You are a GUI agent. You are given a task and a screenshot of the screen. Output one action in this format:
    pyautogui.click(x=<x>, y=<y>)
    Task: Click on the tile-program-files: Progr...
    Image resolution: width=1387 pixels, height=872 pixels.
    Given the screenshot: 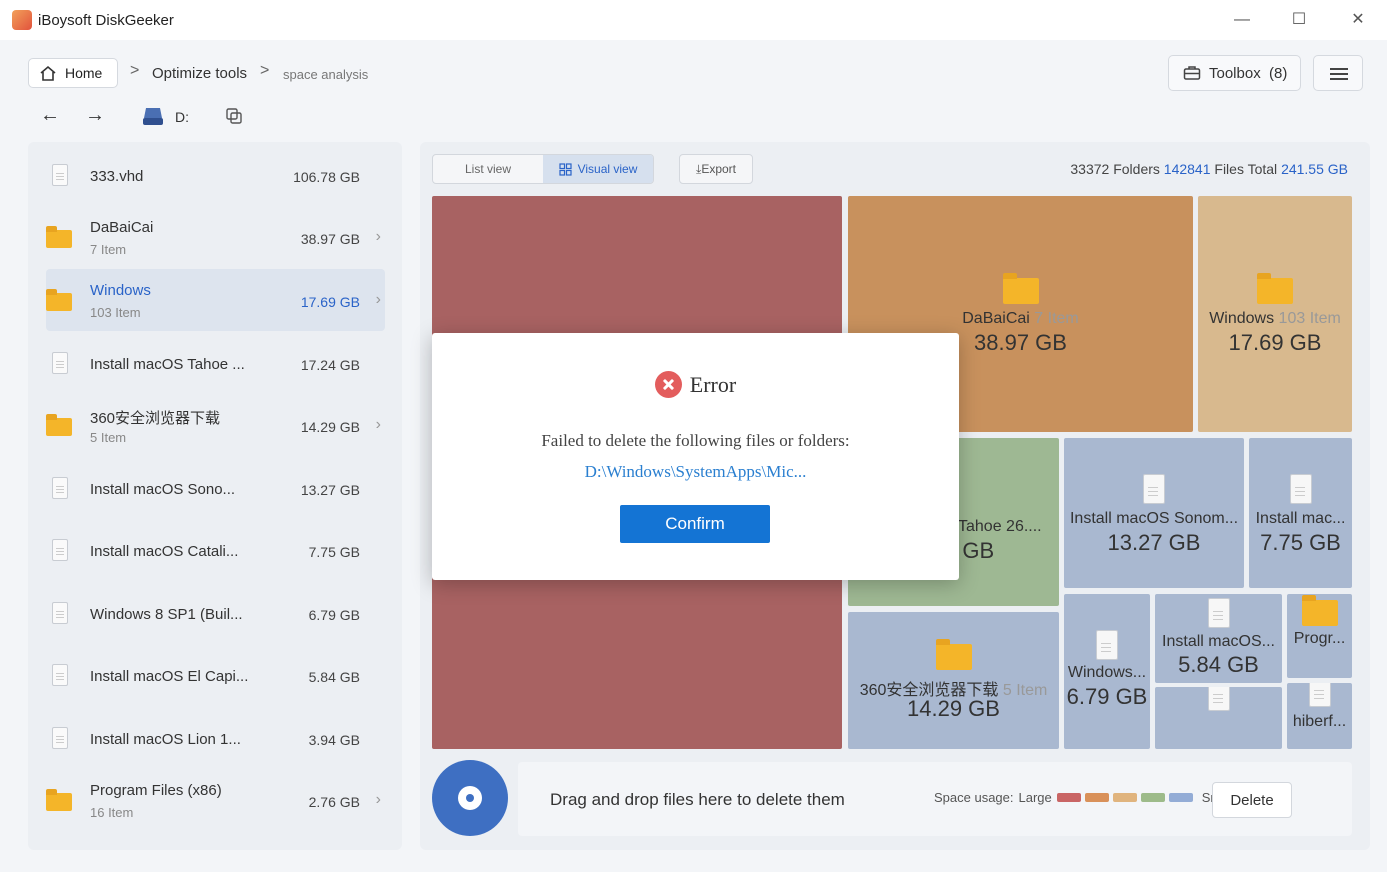 What is the action you would take?
    pyautogui.click(x=1319, y=636)
    